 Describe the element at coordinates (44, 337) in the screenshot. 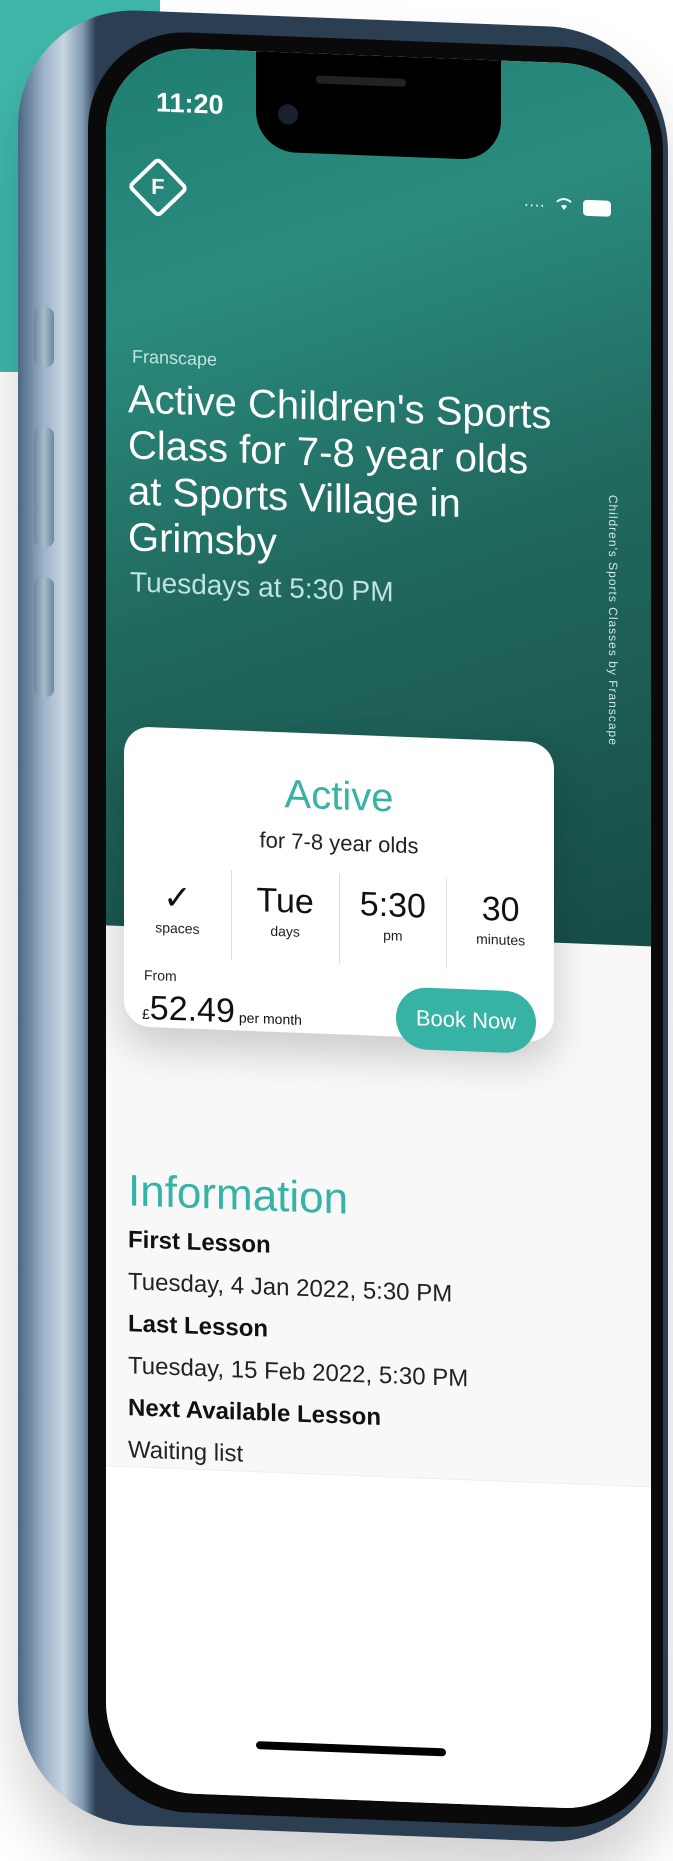

I see `mute-switch` at that location.